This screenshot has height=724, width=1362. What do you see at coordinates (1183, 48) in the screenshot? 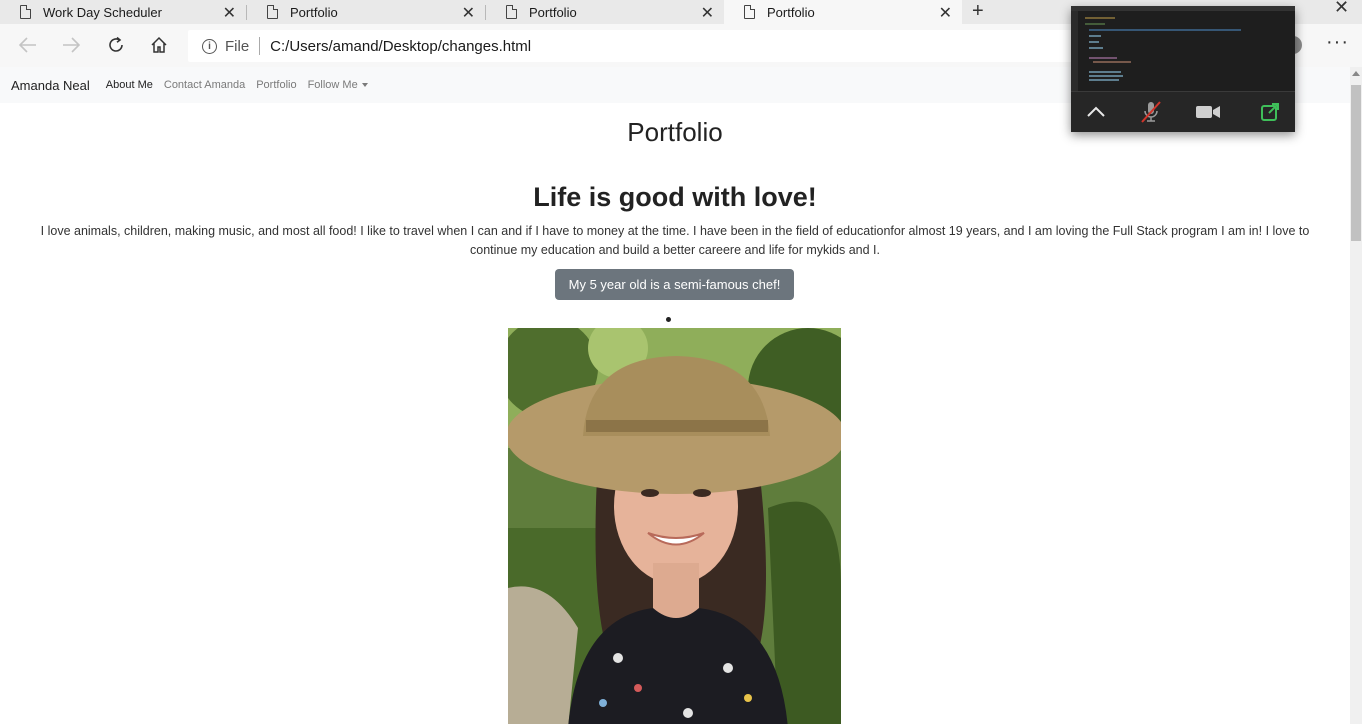
I see `shared-screen-preview` at bounding box center [1183, 48].